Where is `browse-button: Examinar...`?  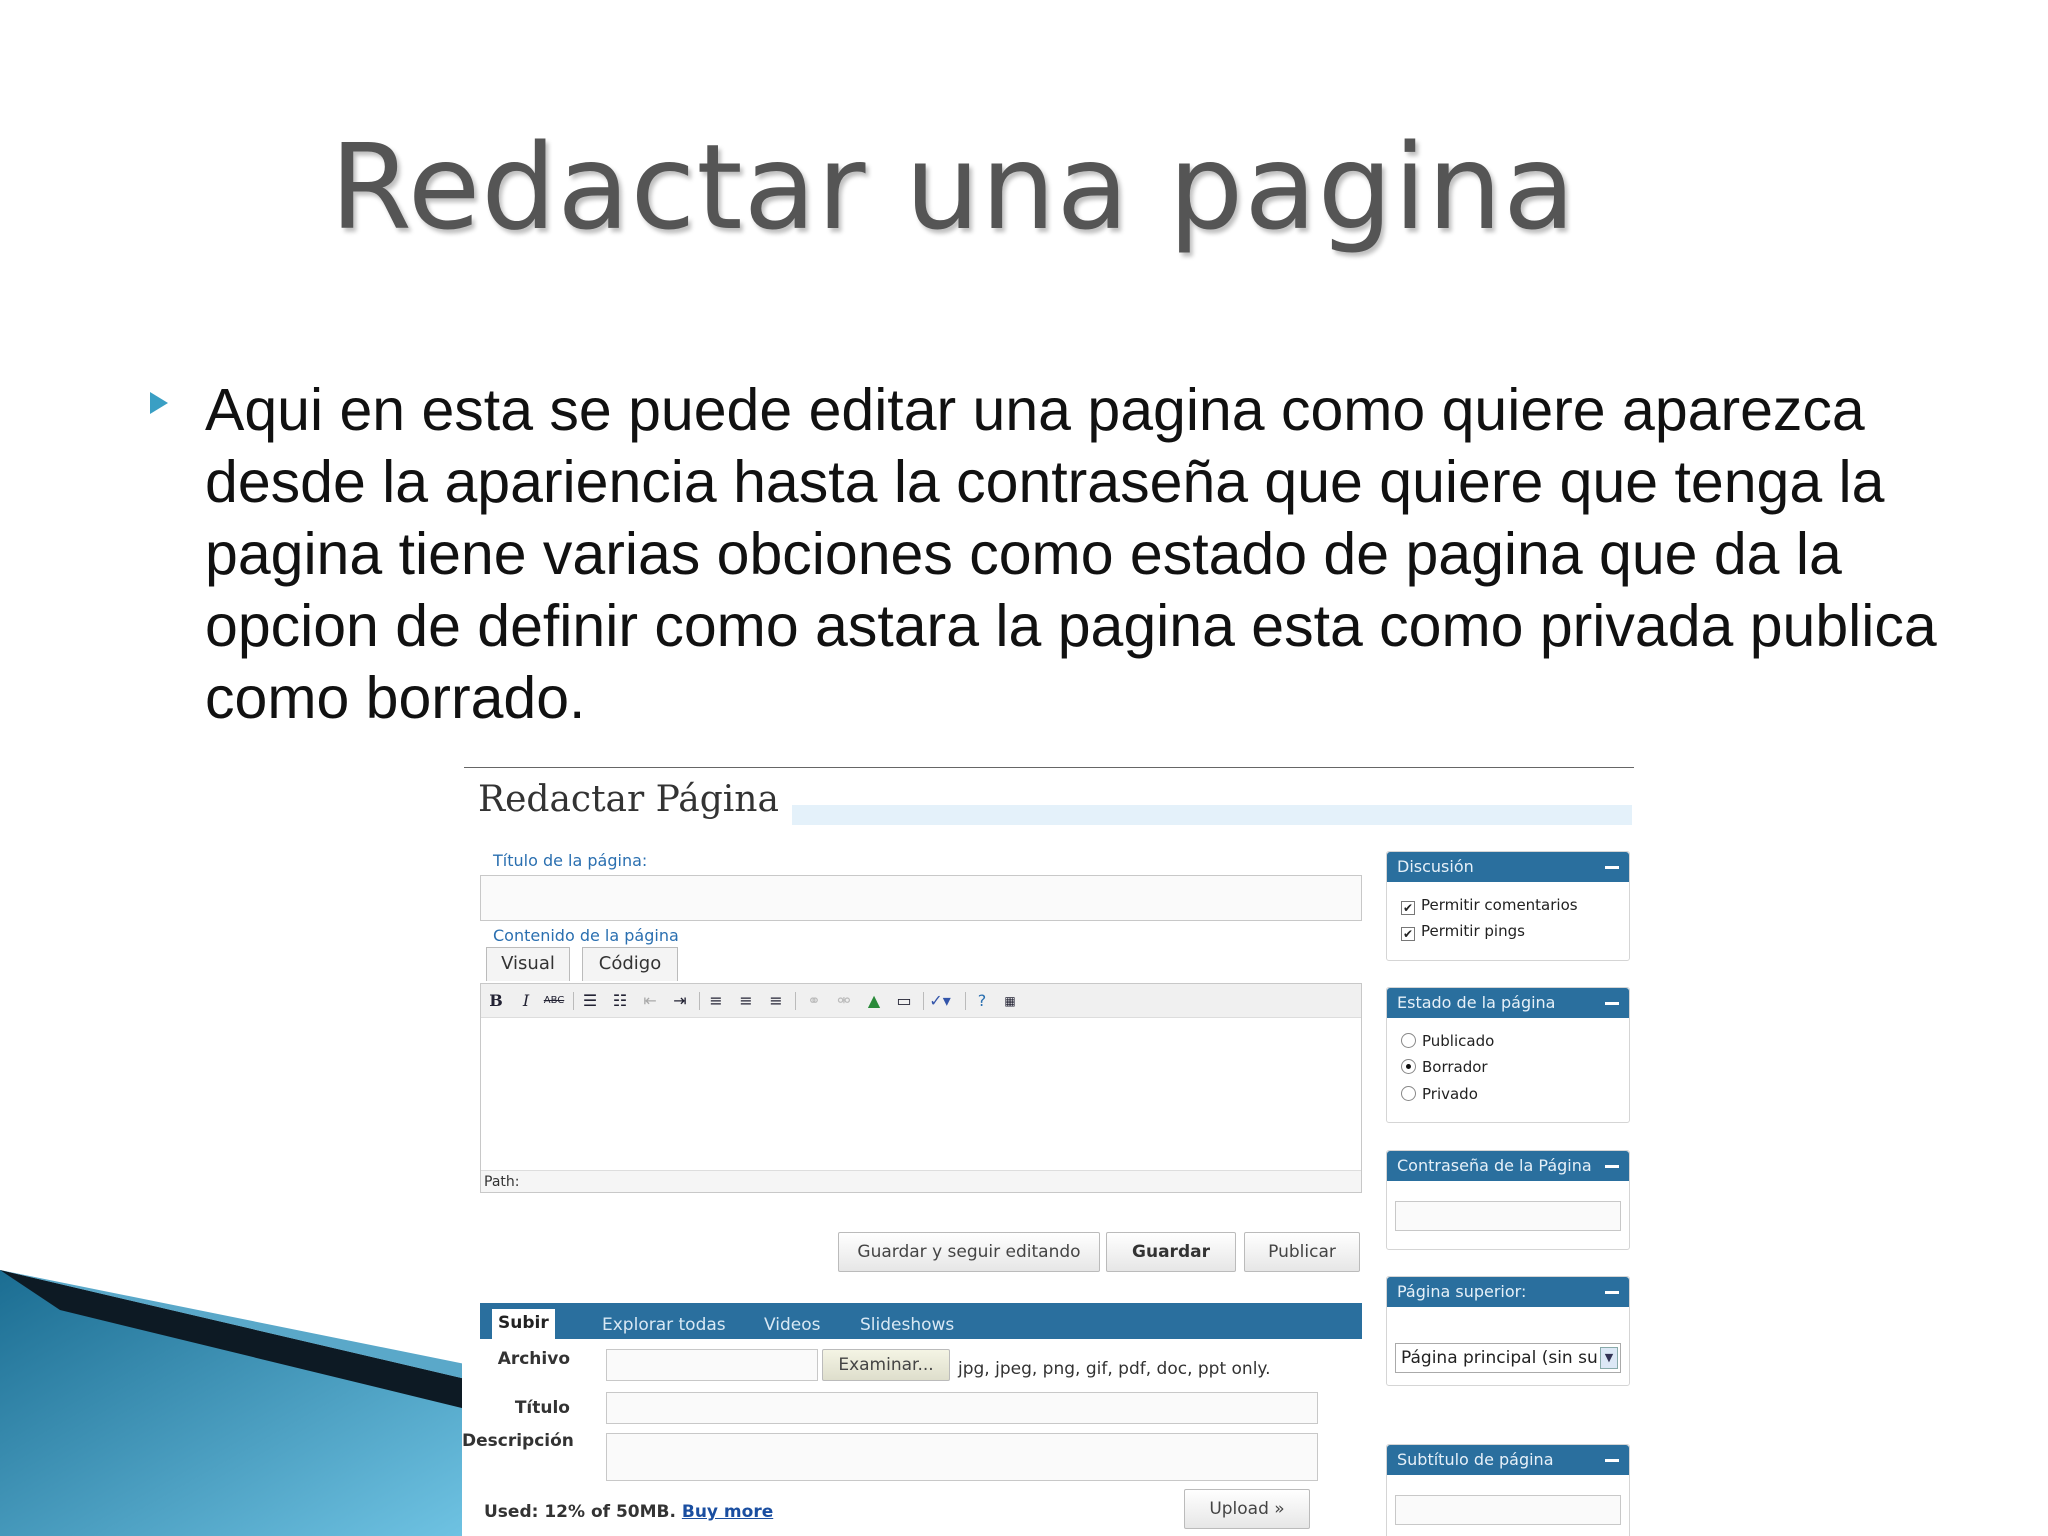
browse-button: Examinar... is located at coordinates (886, 1365).